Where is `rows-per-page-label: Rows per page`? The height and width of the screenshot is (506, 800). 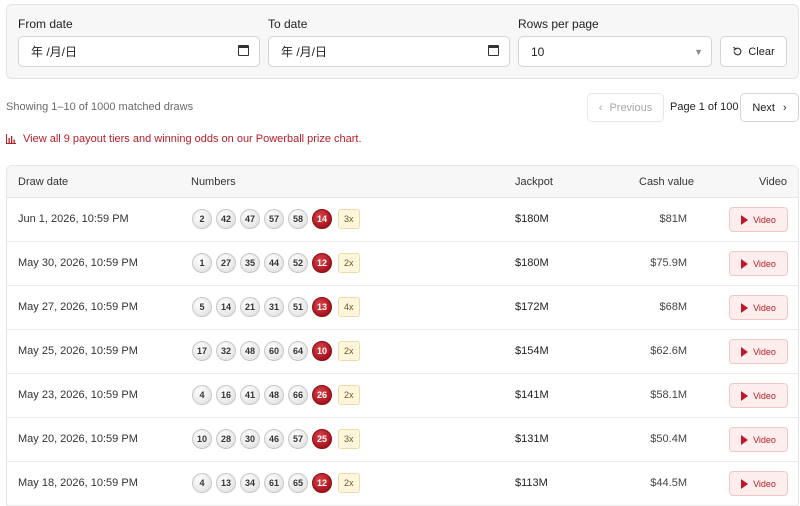 rows-per-page-label: Rows per page is located at coordinates (558, 24).